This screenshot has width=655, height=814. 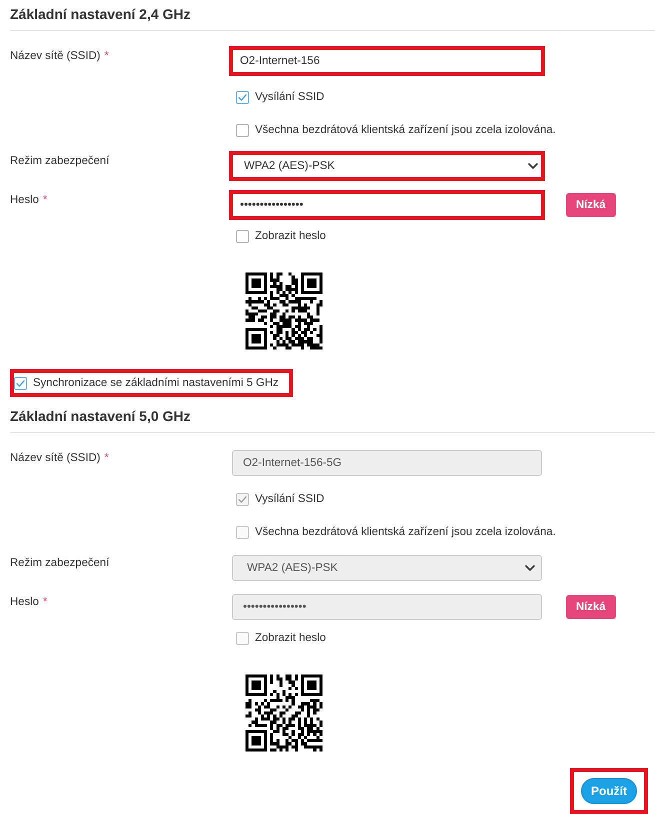 What do you see at coordinates (289, 97) in the screenshot?
I see `checkbox-label: Vysílání SSID` at bounding box center [289, 97].